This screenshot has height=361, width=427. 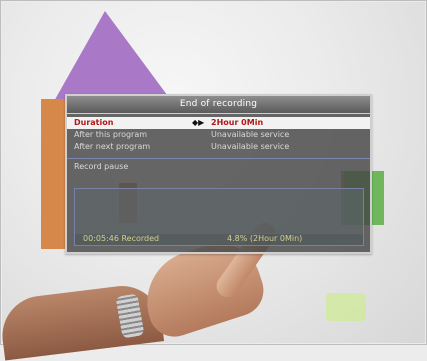 I want to click on channel-watermark, so click(x=346, y=307).